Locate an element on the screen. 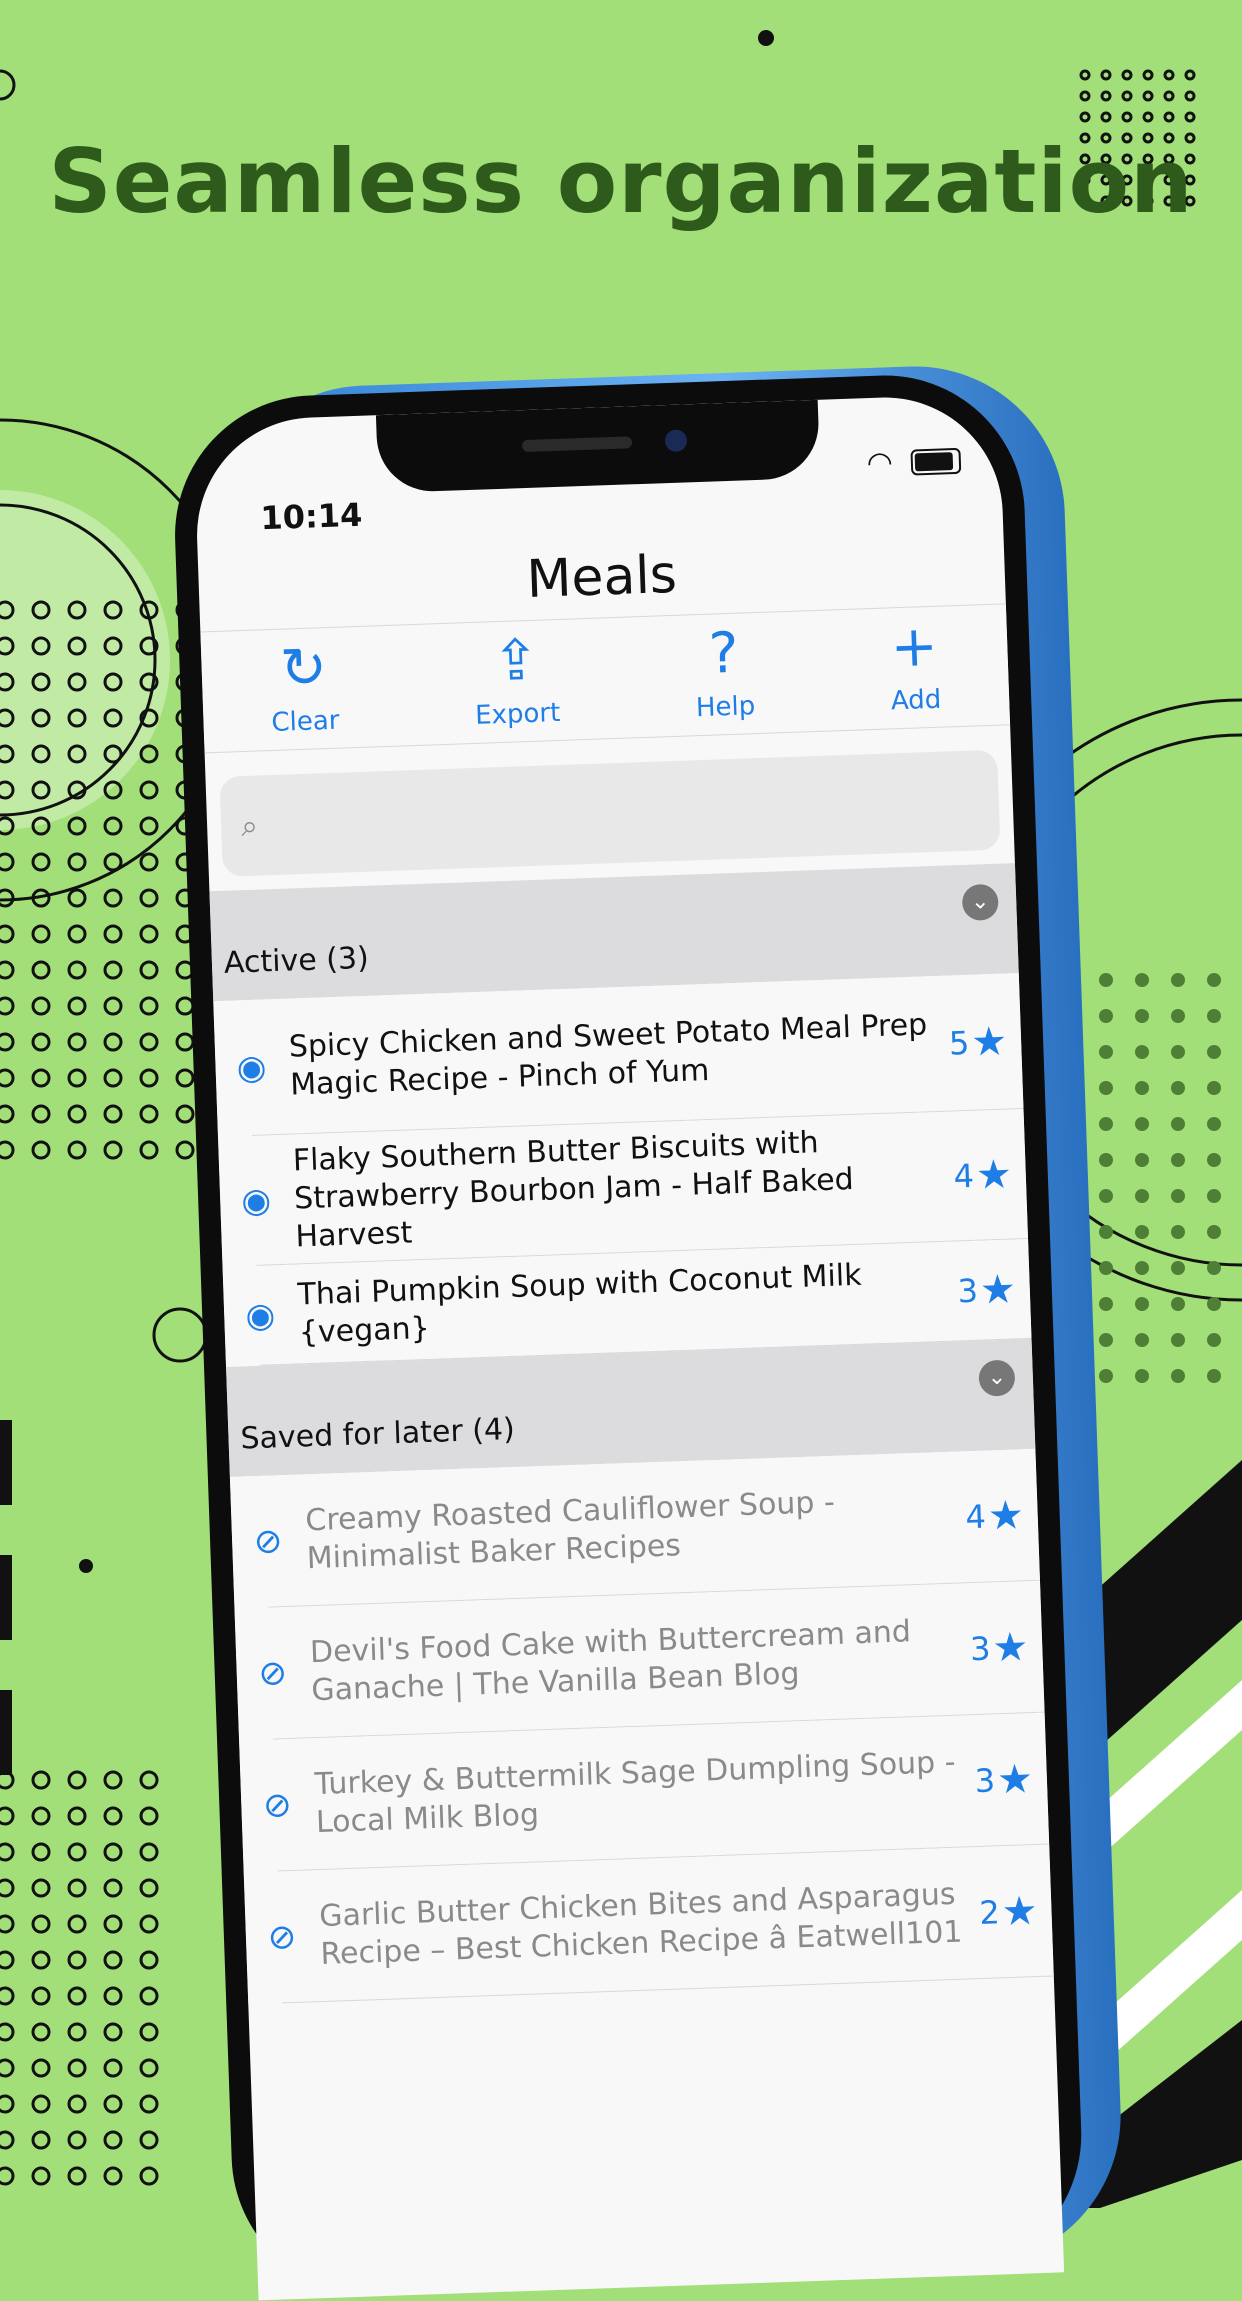  toolbar: ↻ Clear ⇪ Export ? Help + Add is located at coordinates (605, 678).